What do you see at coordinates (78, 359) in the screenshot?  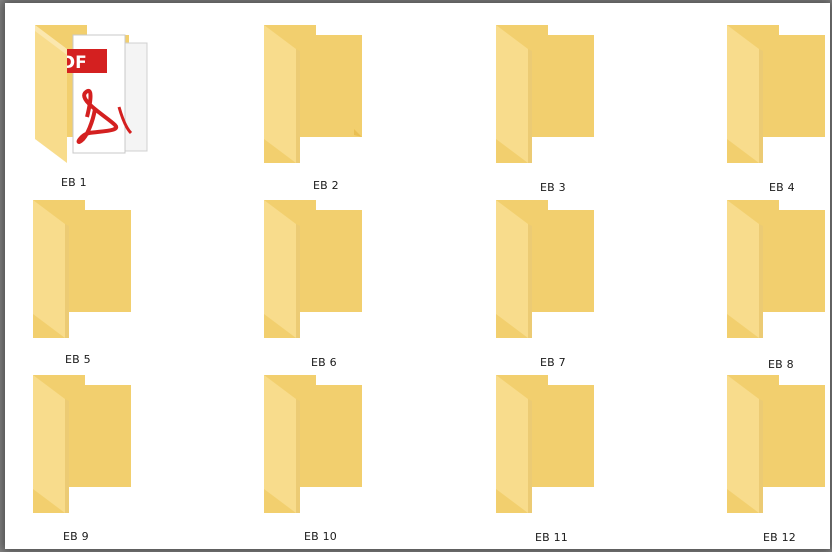 I see `folder-label: EB 5` at bounding box center [78, 359].